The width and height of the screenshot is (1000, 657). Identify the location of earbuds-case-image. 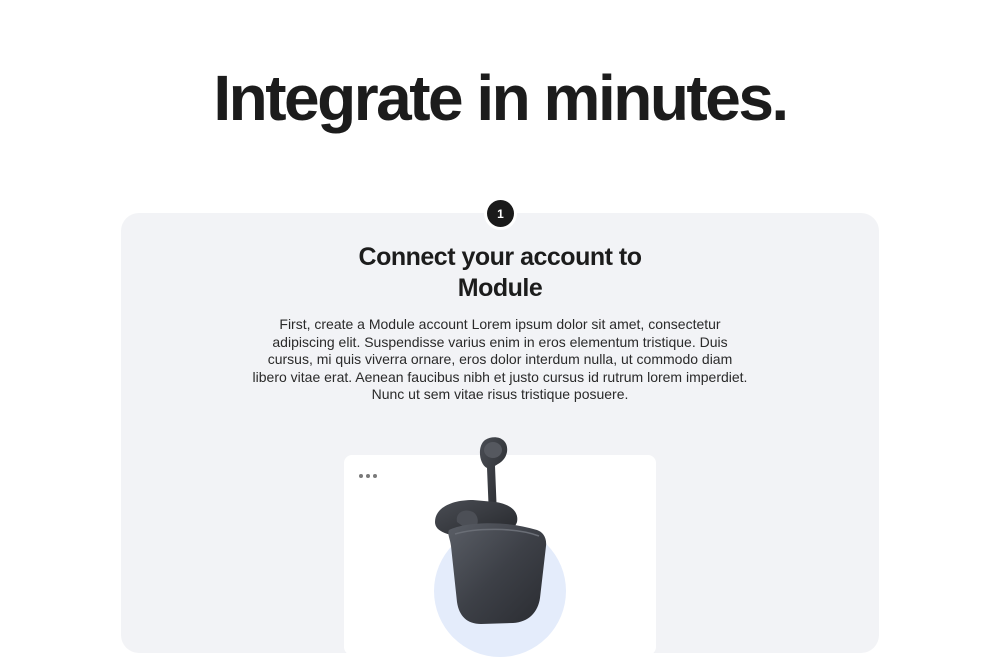
(491, 530).